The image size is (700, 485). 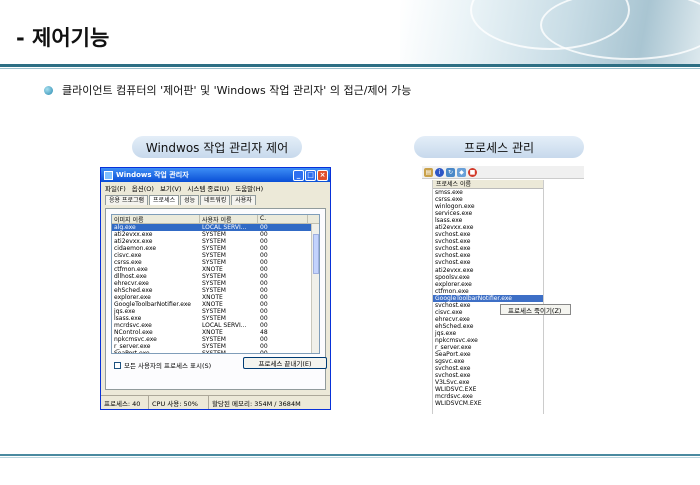 I want to click on table-row: r_server.exe SYSTEM 00, so click(x=215, y=346).